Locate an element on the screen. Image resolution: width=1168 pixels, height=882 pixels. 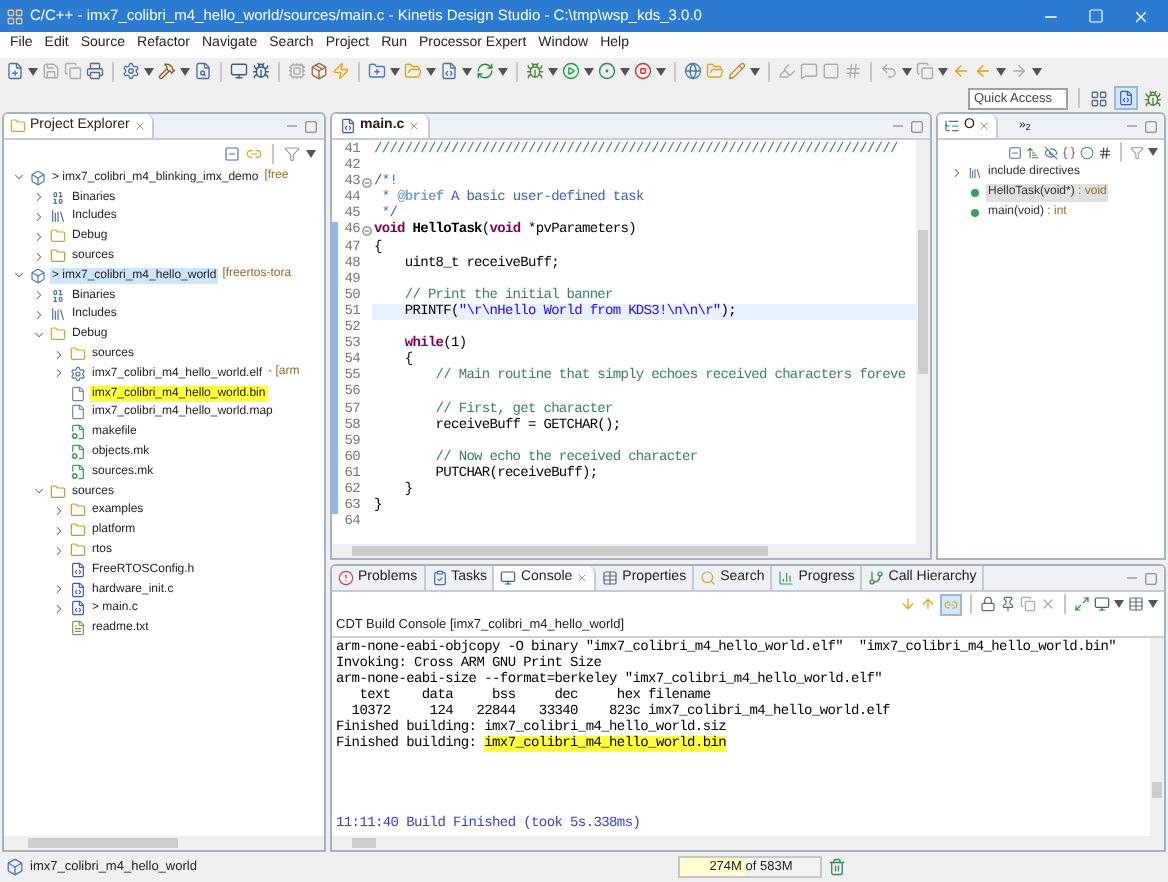
text-file-icon is located at coordinates (78, 628).